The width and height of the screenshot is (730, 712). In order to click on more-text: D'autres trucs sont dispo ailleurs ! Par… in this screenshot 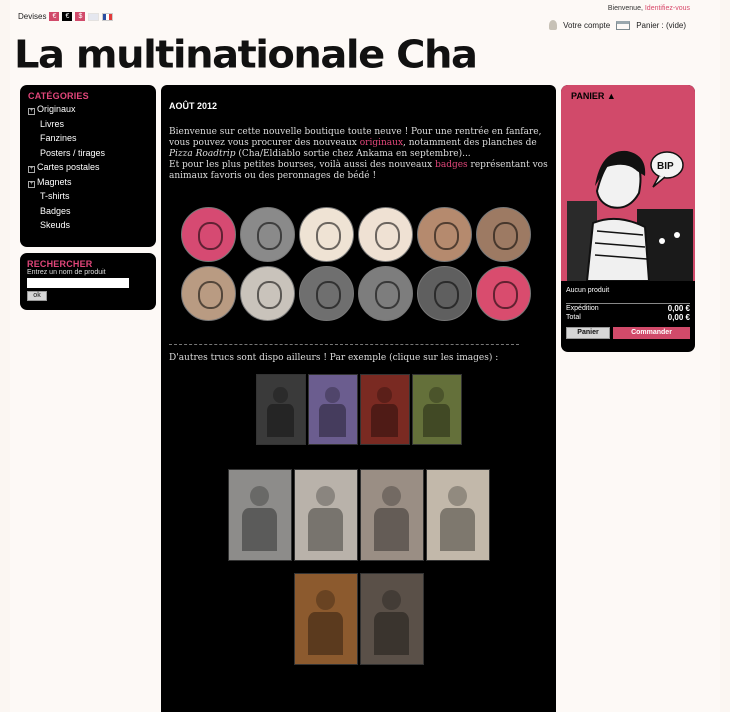, I will do `click(334, 358)`.